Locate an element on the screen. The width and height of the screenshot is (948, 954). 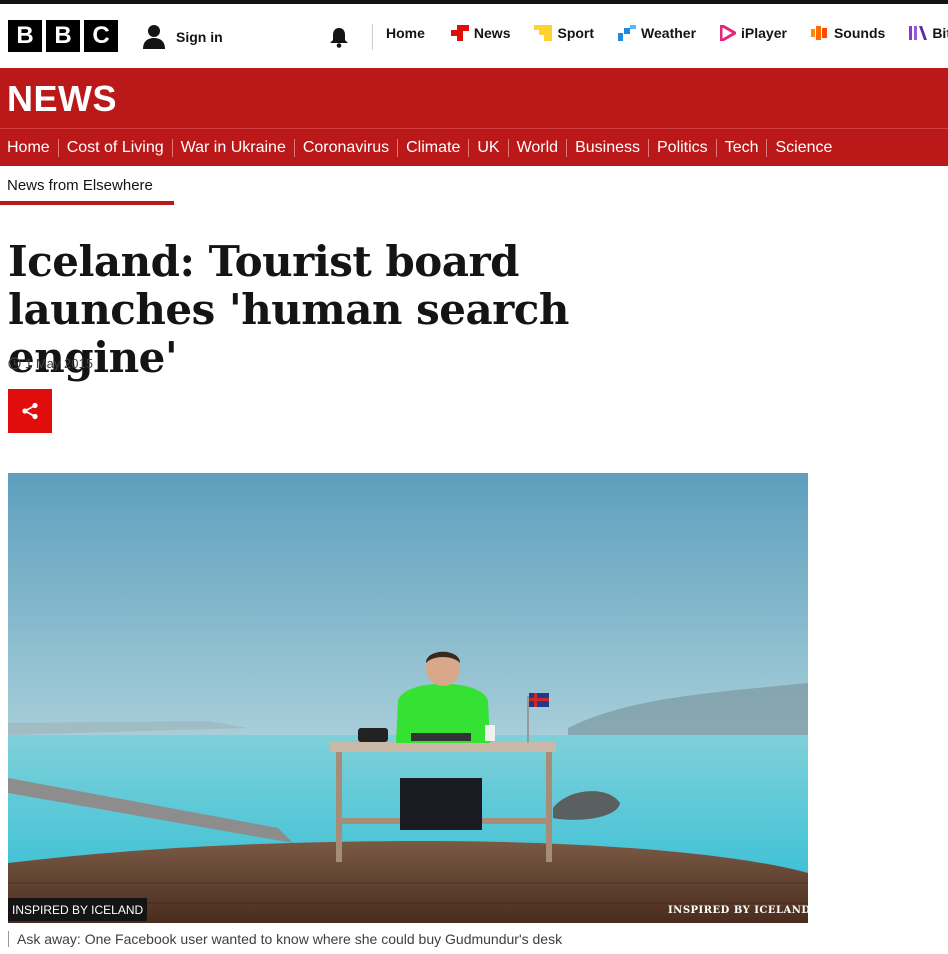
news-nav-politics: Politics is located at coordinates (682, 147).